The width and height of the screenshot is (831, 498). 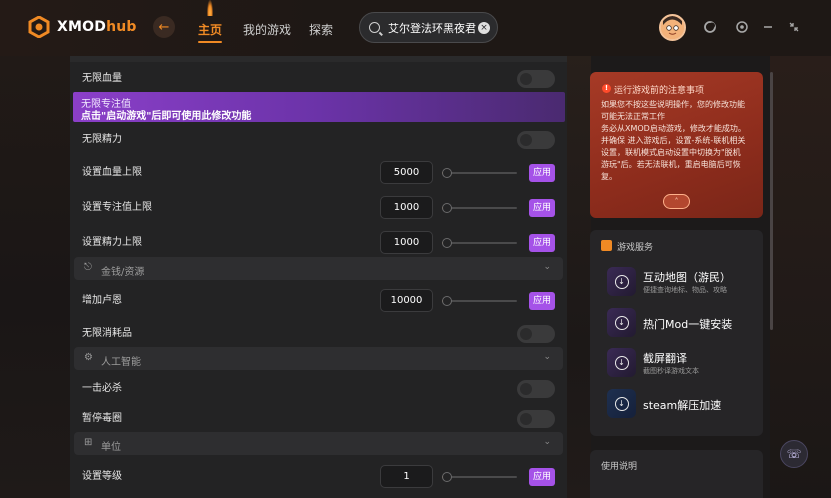 I want to click on unit-icon: ⊞, so click(x=88, y=442).